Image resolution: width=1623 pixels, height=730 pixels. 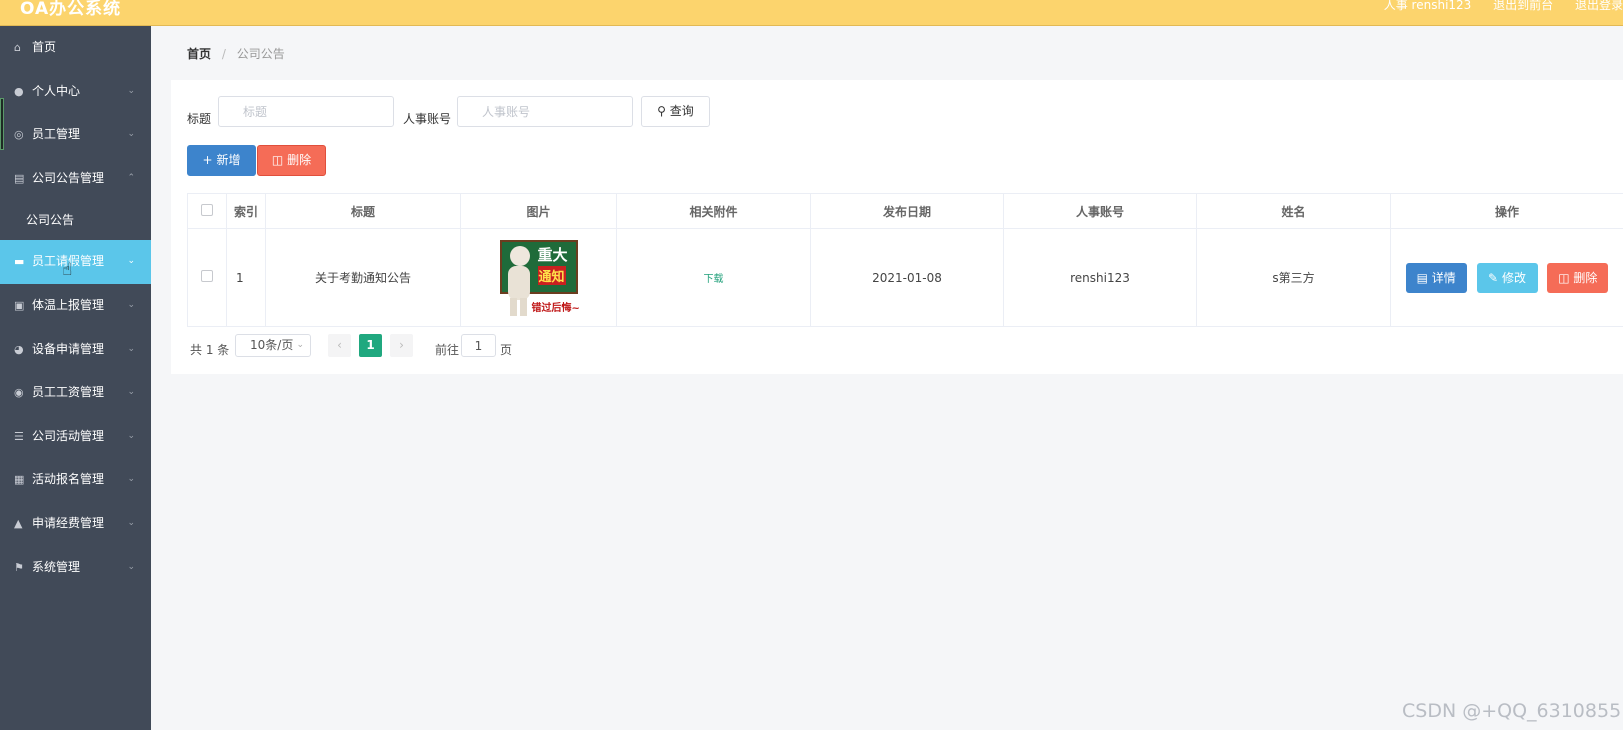 I want to click on row-select-cell, so click(x=207, y=277).